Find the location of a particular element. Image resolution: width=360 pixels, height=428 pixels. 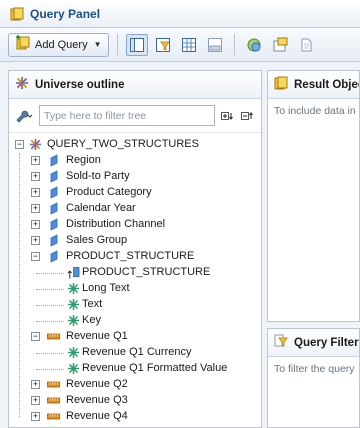

tree-item: + Revenue Q2 is located at coordinates (135, 385).